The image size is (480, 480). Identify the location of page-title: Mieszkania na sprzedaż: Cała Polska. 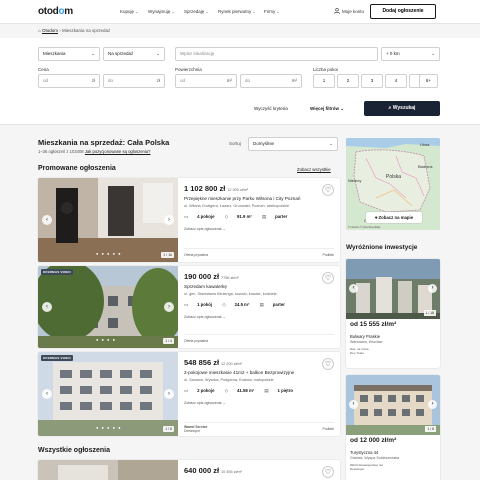
(104, 142).